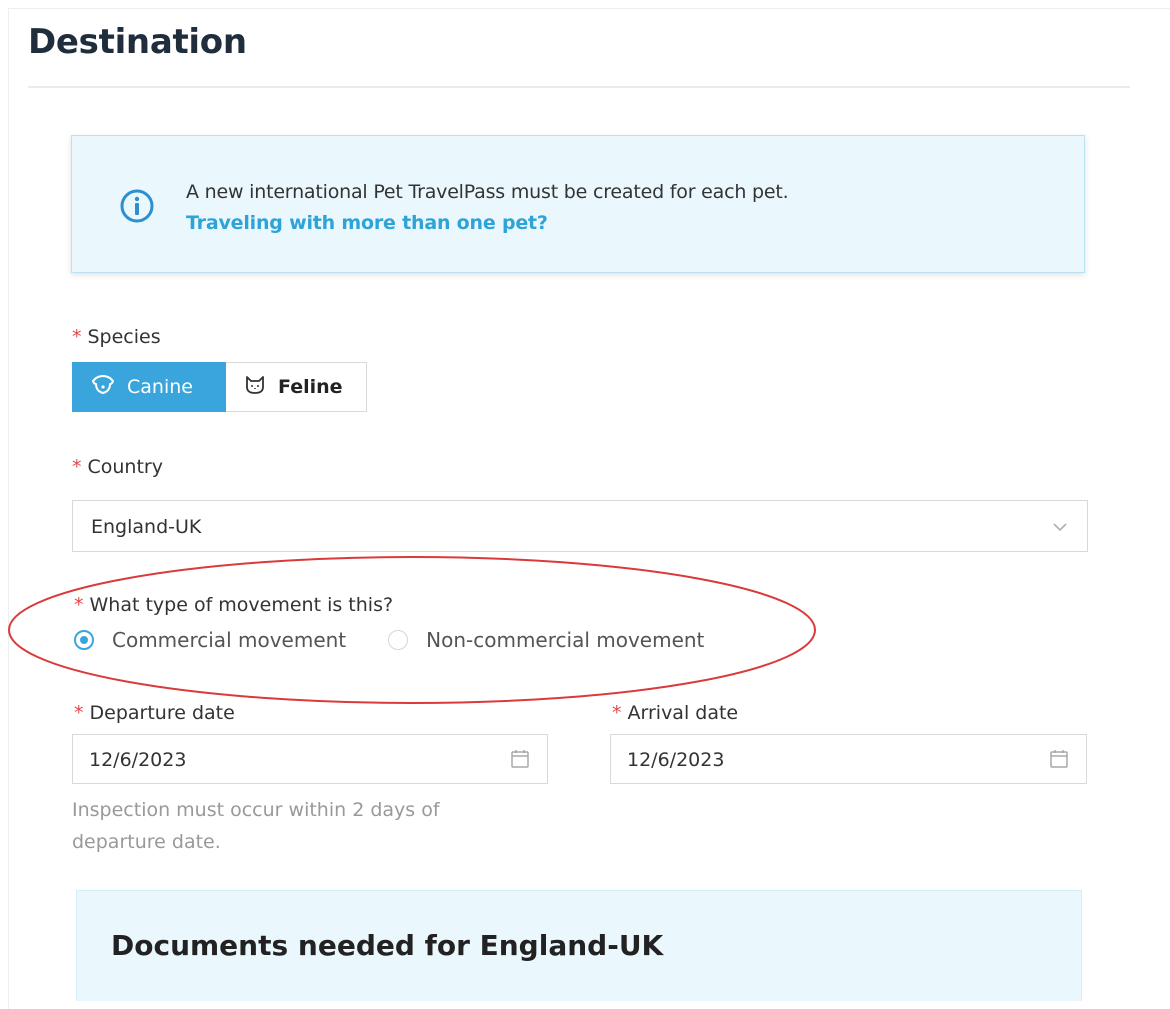  What do you see at coordinates (261, 387) in the screenshot?
I see `cat-icon` at bounding box center [261, 387].